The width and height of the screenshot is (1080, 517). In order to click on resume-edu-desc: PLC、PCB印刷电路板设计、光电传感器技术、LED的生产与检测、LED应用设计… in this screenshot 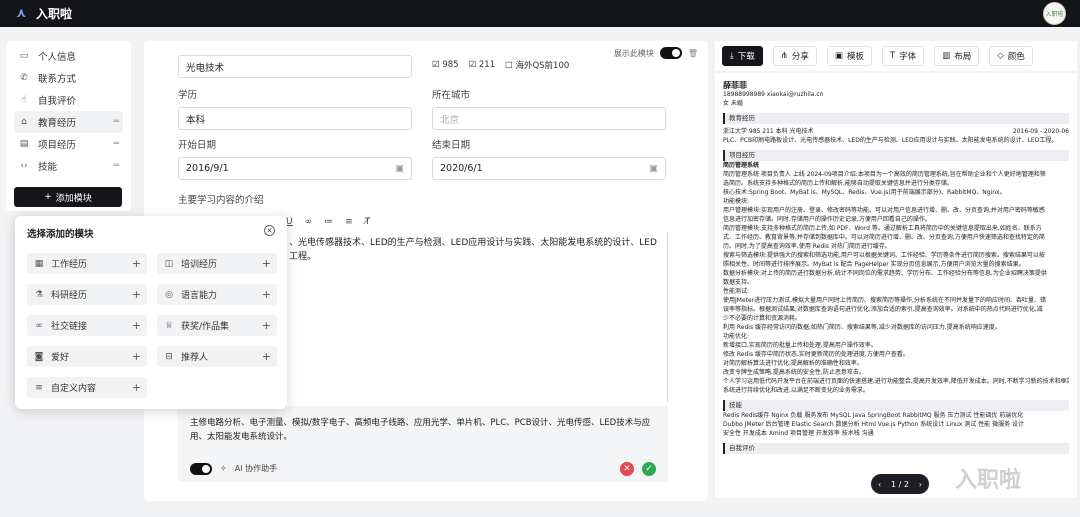, I will do `click(890, 140)`.